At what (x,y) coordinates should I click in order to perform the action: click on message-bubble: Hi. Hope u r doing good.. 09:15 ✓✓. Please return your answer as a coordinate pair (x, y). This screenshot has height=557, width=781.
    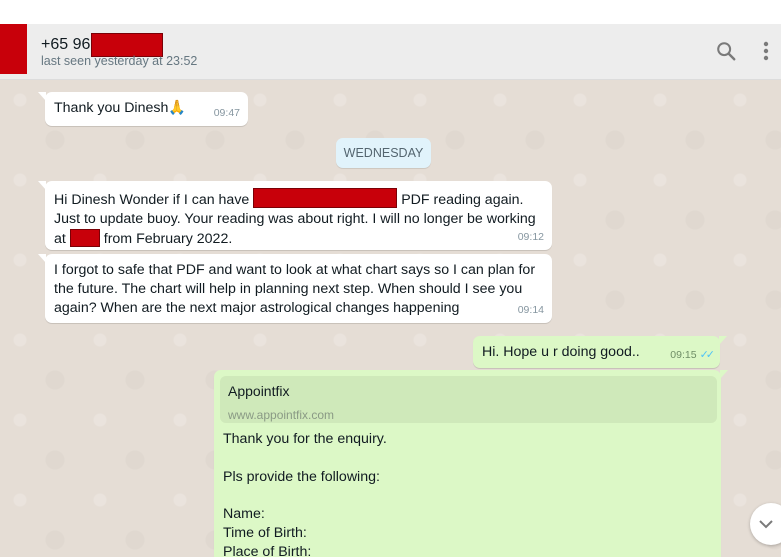
    Looking at the image, I should click on (600, 352).